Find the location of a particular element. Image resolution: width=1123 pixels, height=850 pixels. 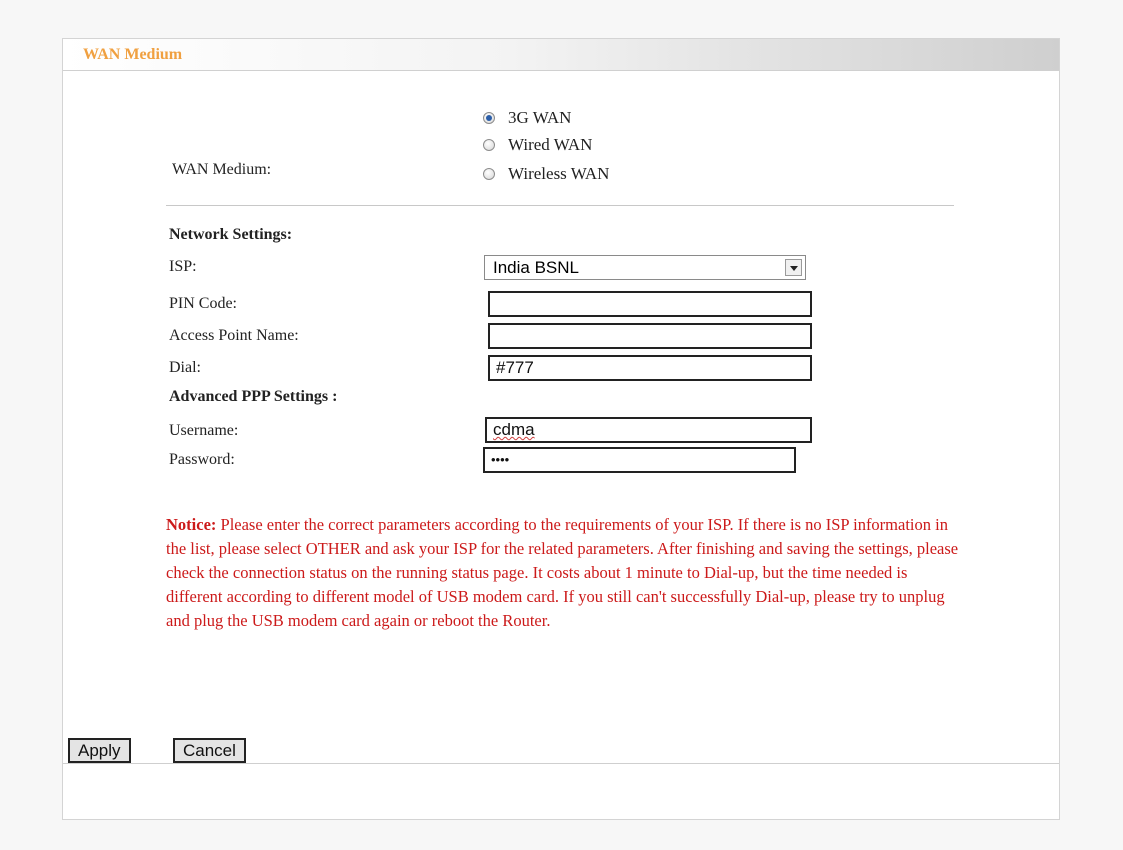

notice-prefix: Notice: is located at coordinates (191, 524).